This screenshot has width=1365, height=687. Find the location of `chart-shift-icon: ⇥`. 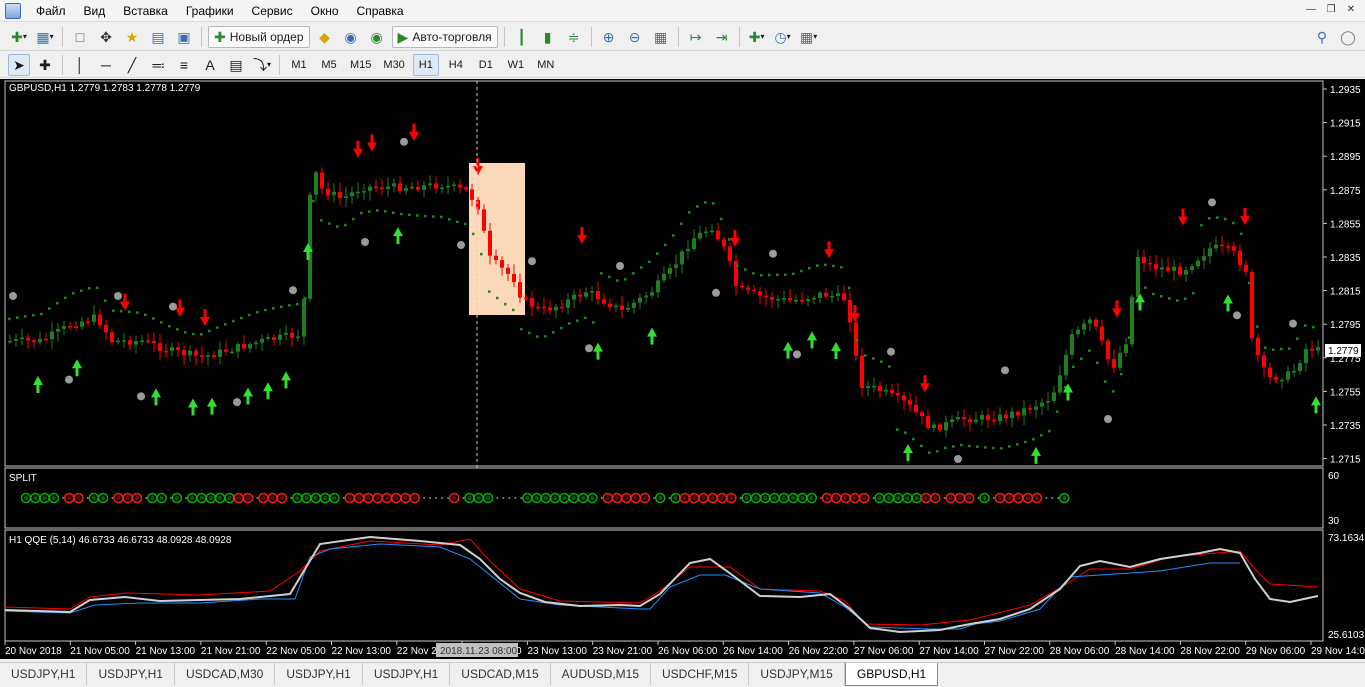

chart-shift-icon: ⇥ is located at coordinates (722, 37).